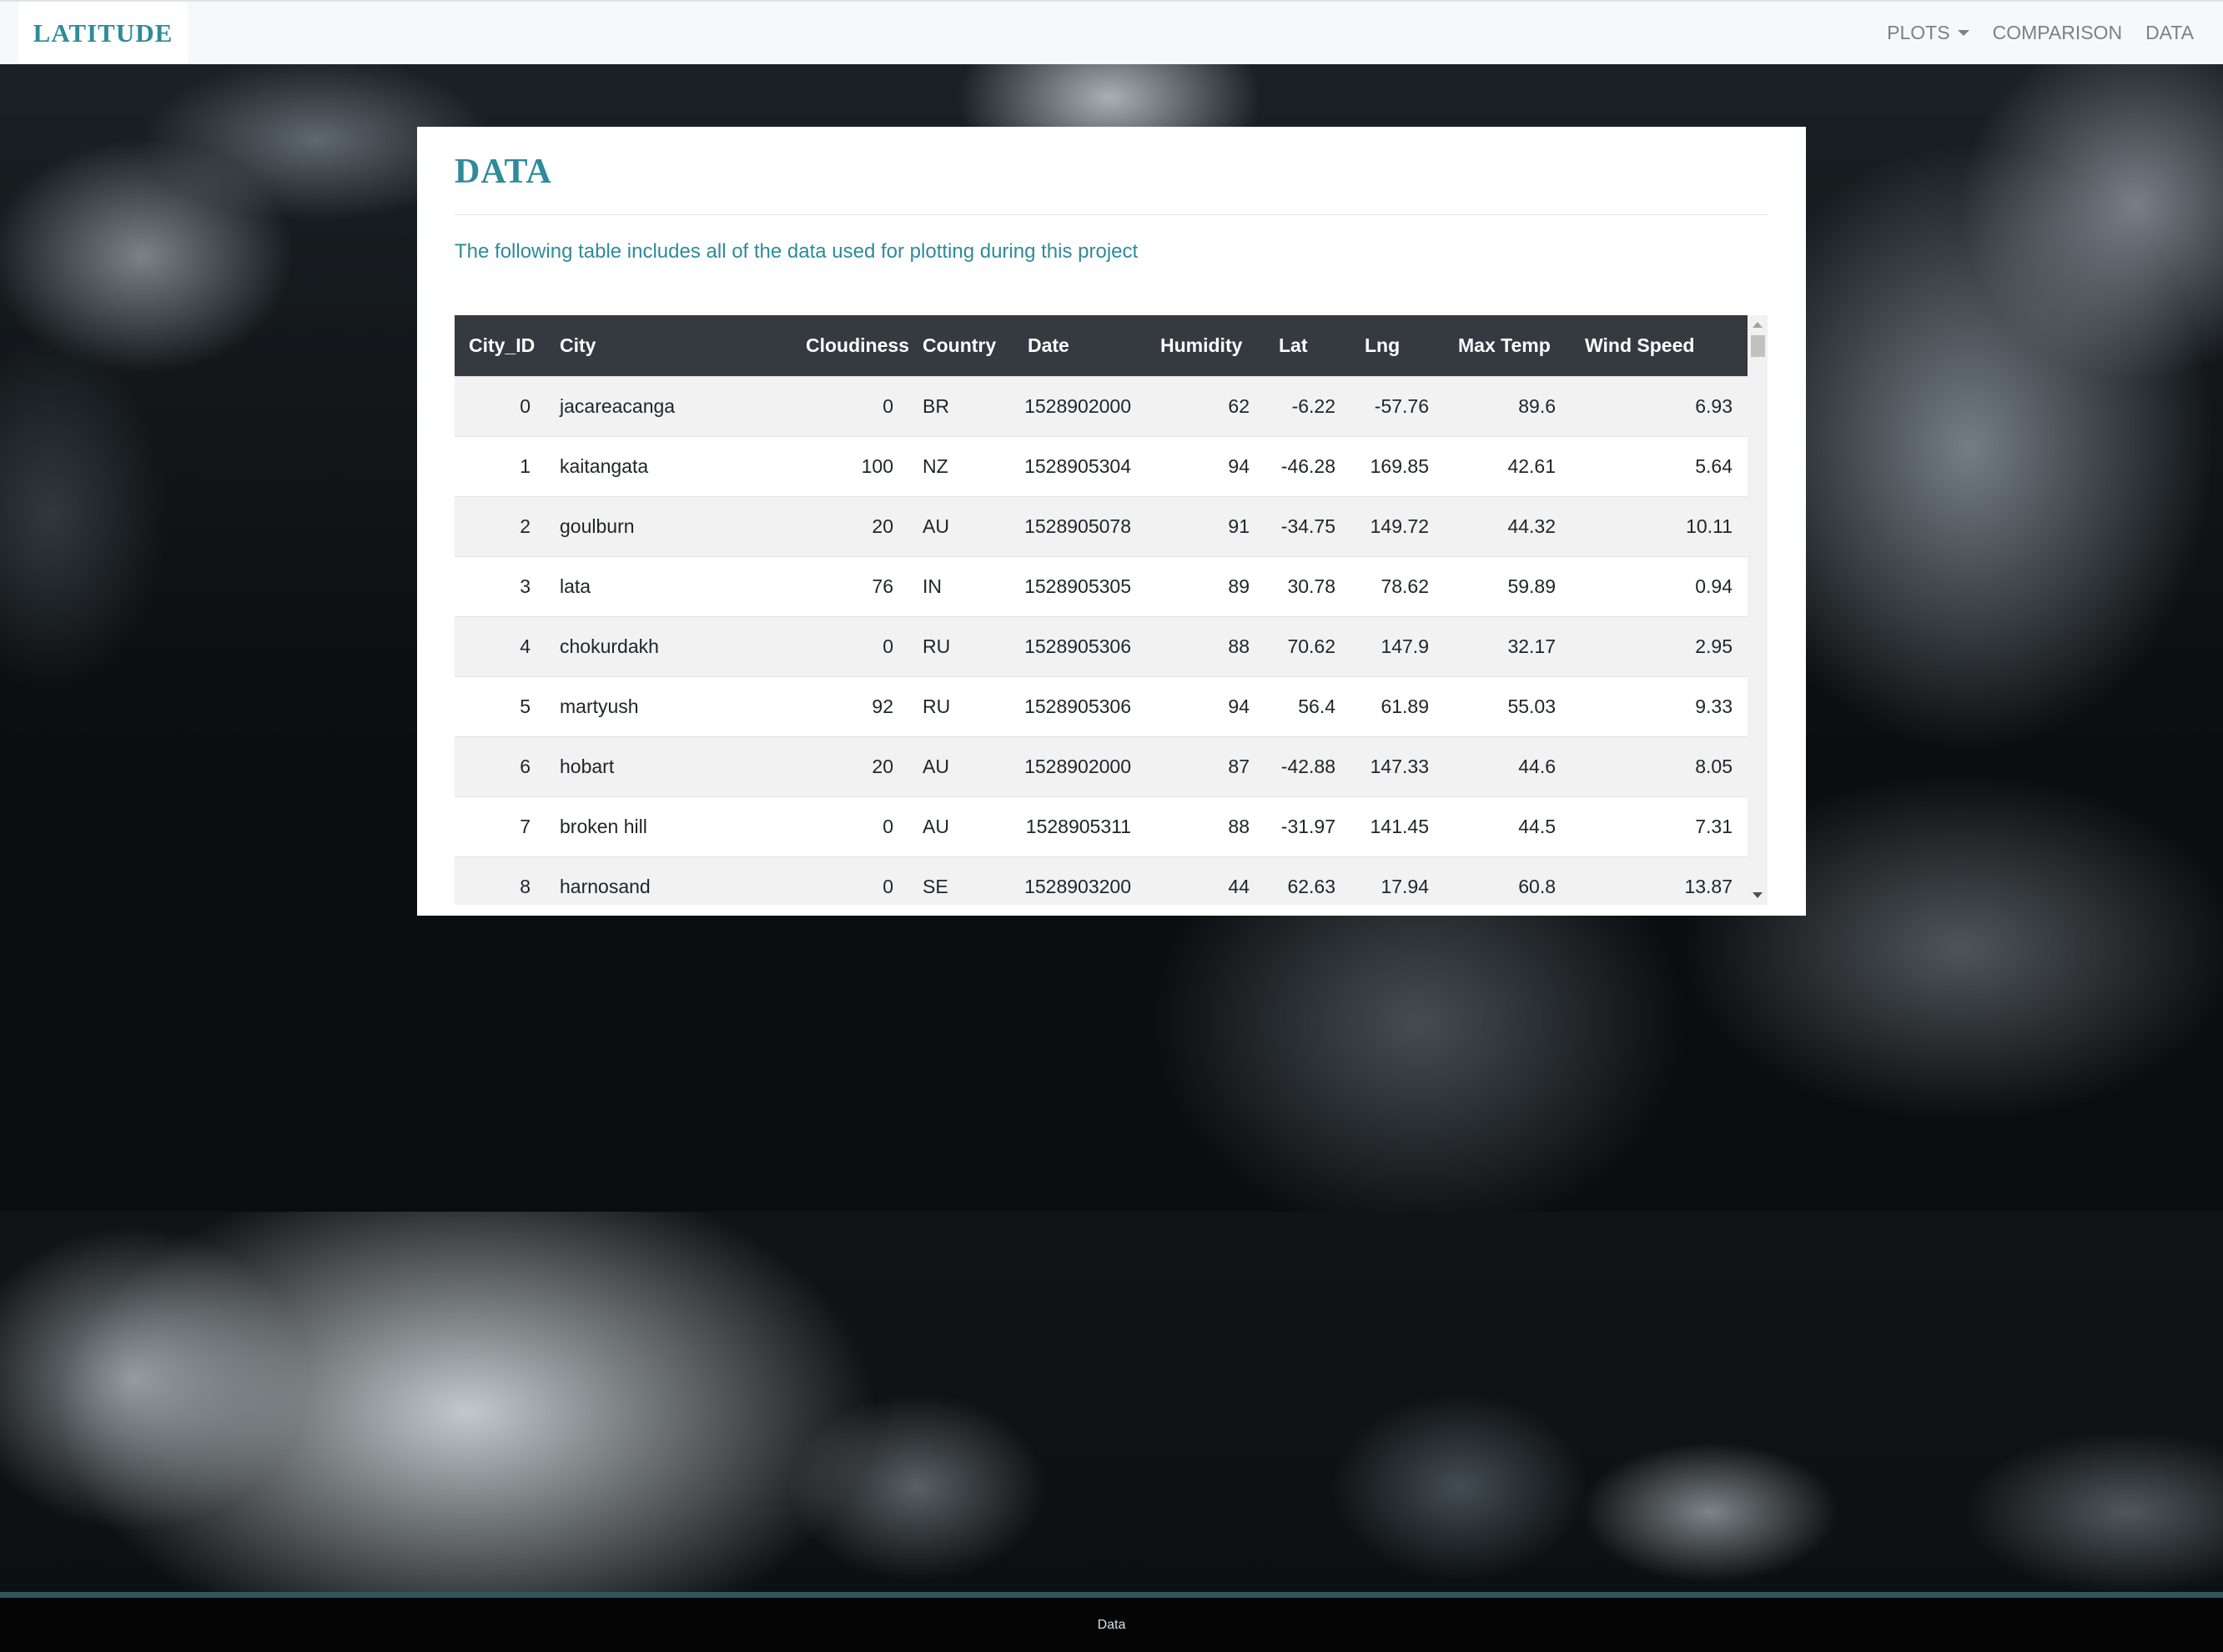  Describe the element at coordinates (1507, 466) in the screenshot. I see `table-cell: 42.61` at that location.